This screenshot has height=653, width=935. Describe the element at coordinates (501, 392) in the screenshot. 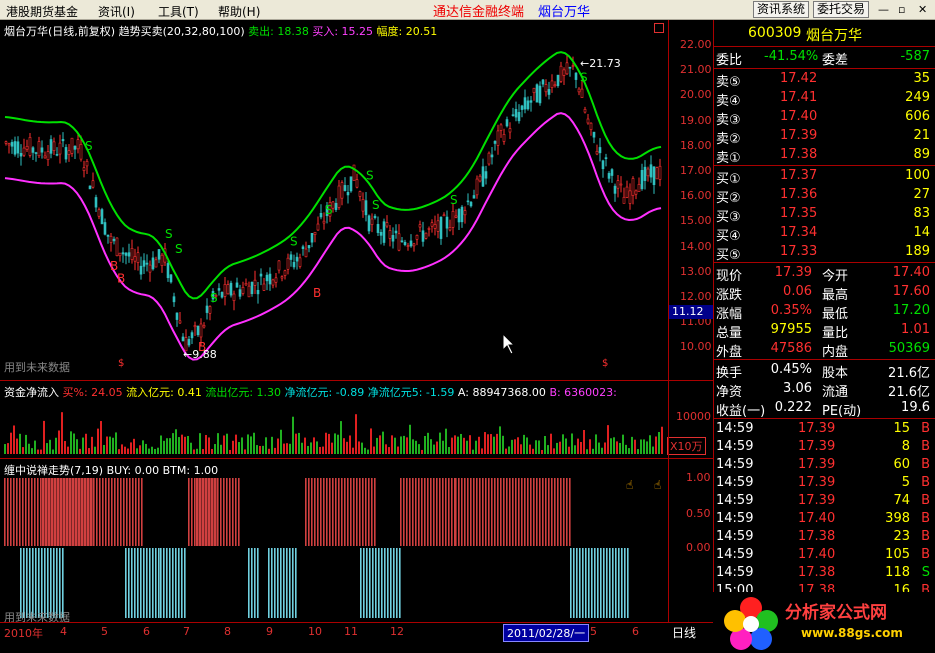

I see `flow-a-value: A: 88947368.00` at that location.